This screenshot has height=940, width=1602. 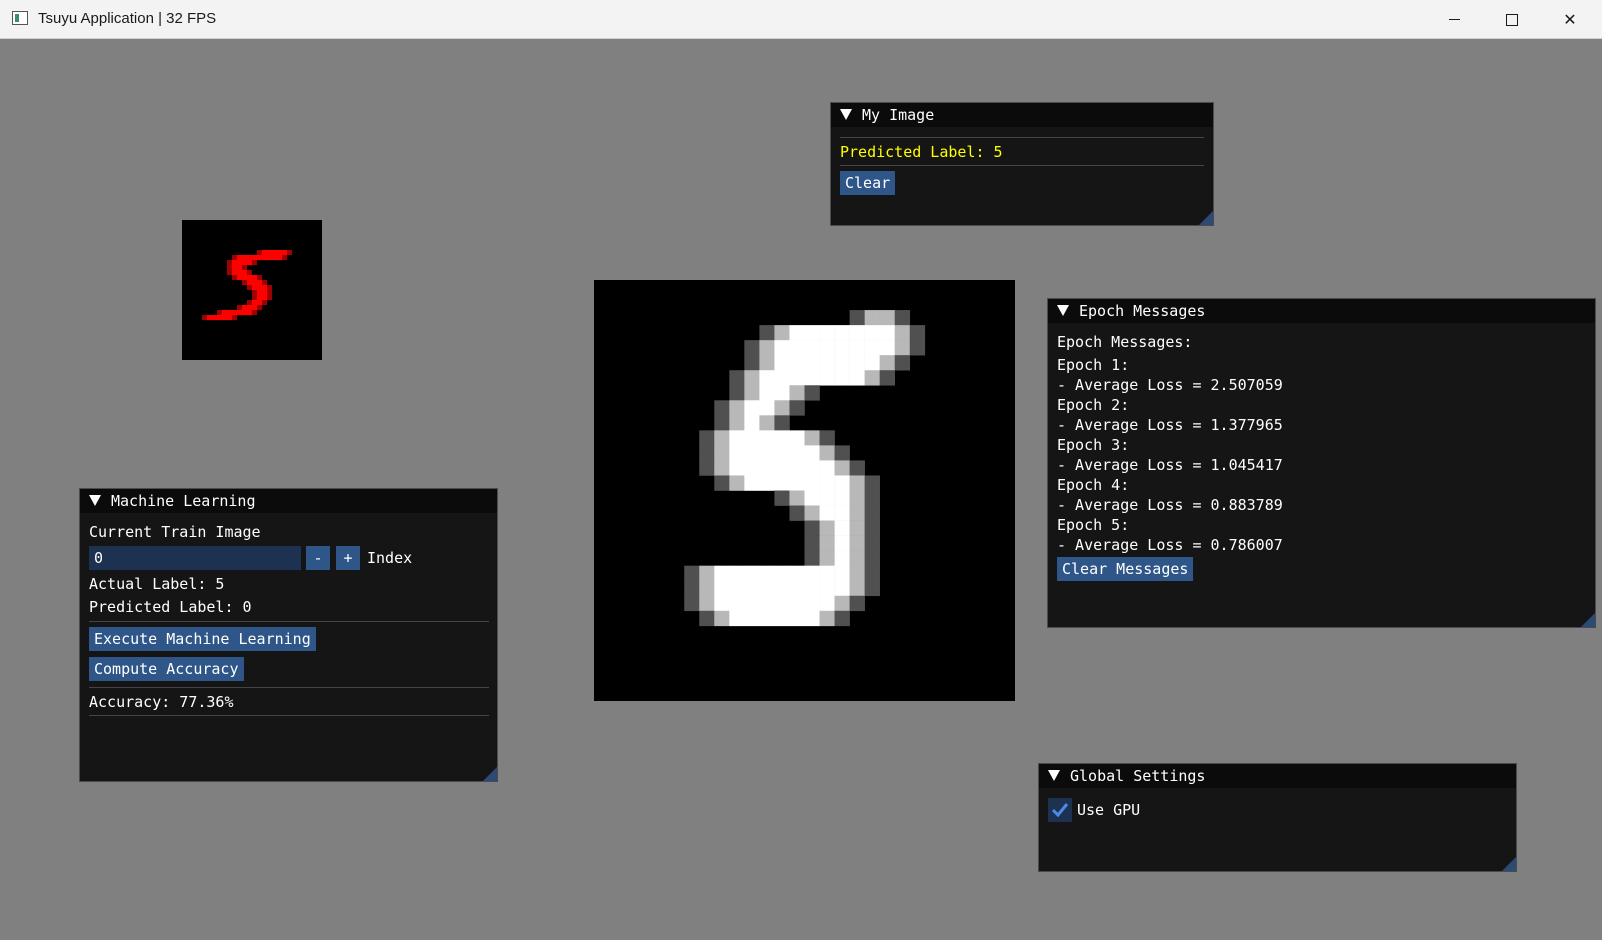 I want to click on epoch-loss: - Average Loss = 1.045417, so click(x=1170, y=465).